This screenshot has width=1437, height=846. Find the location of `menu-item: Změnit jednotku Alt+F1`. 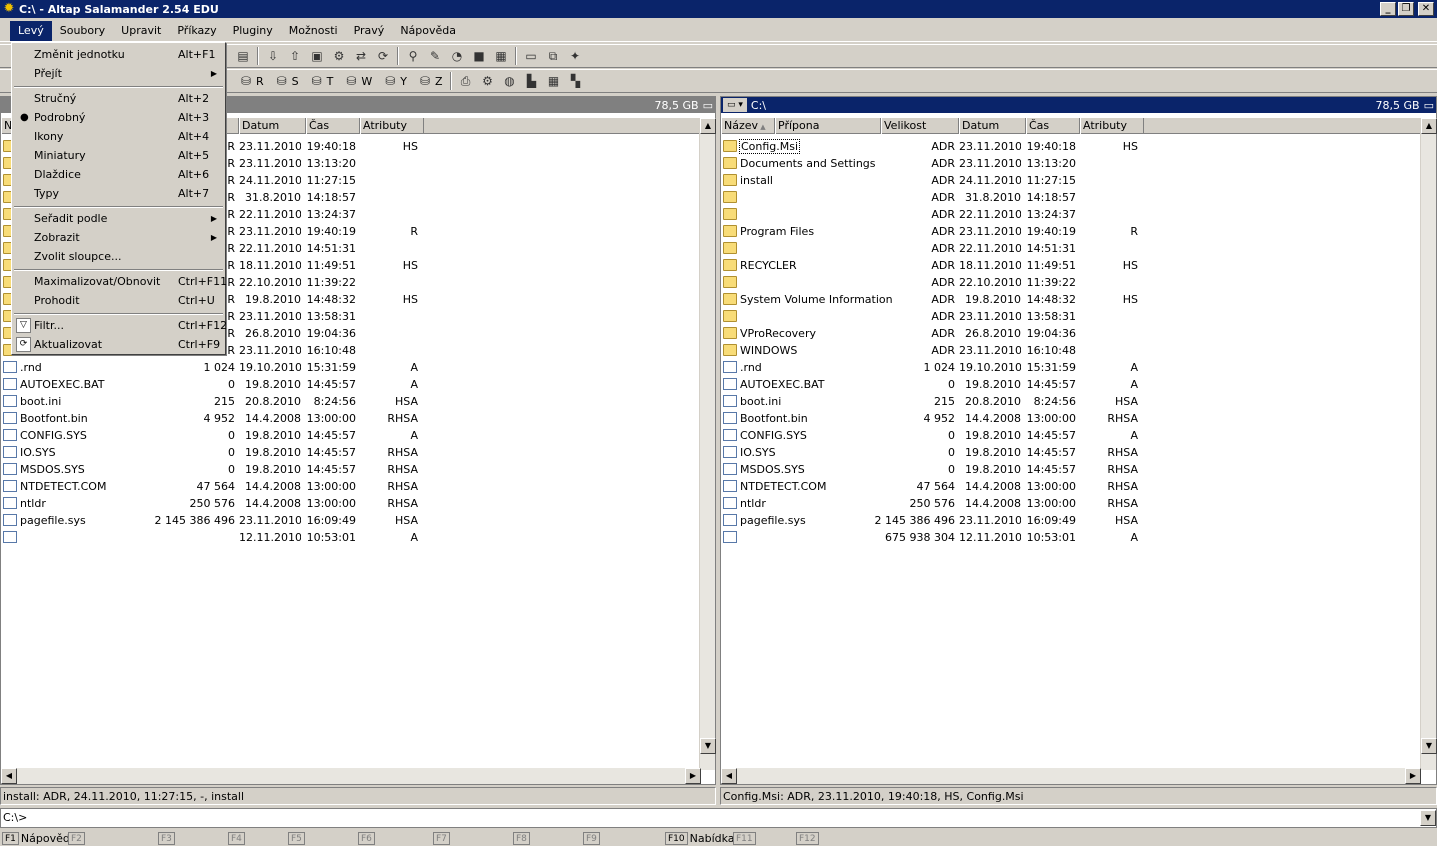

menu-item: Změnit jednotku Alt+F1 is located at coordinates (118, 54).